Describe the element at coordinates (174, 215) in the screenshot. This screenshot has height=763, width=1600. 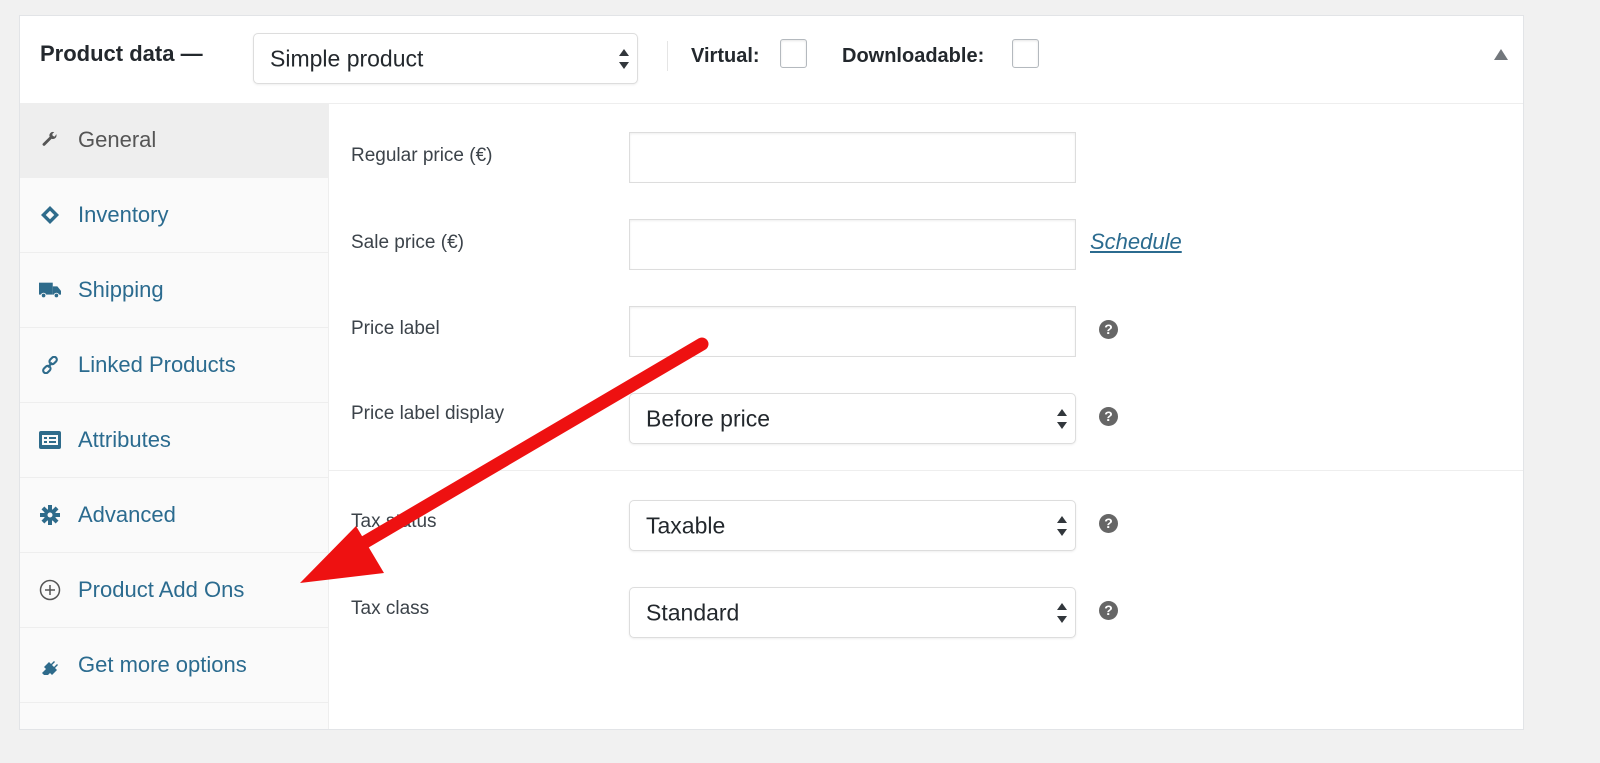
I see `tab-inventory: Inventory` at that location.